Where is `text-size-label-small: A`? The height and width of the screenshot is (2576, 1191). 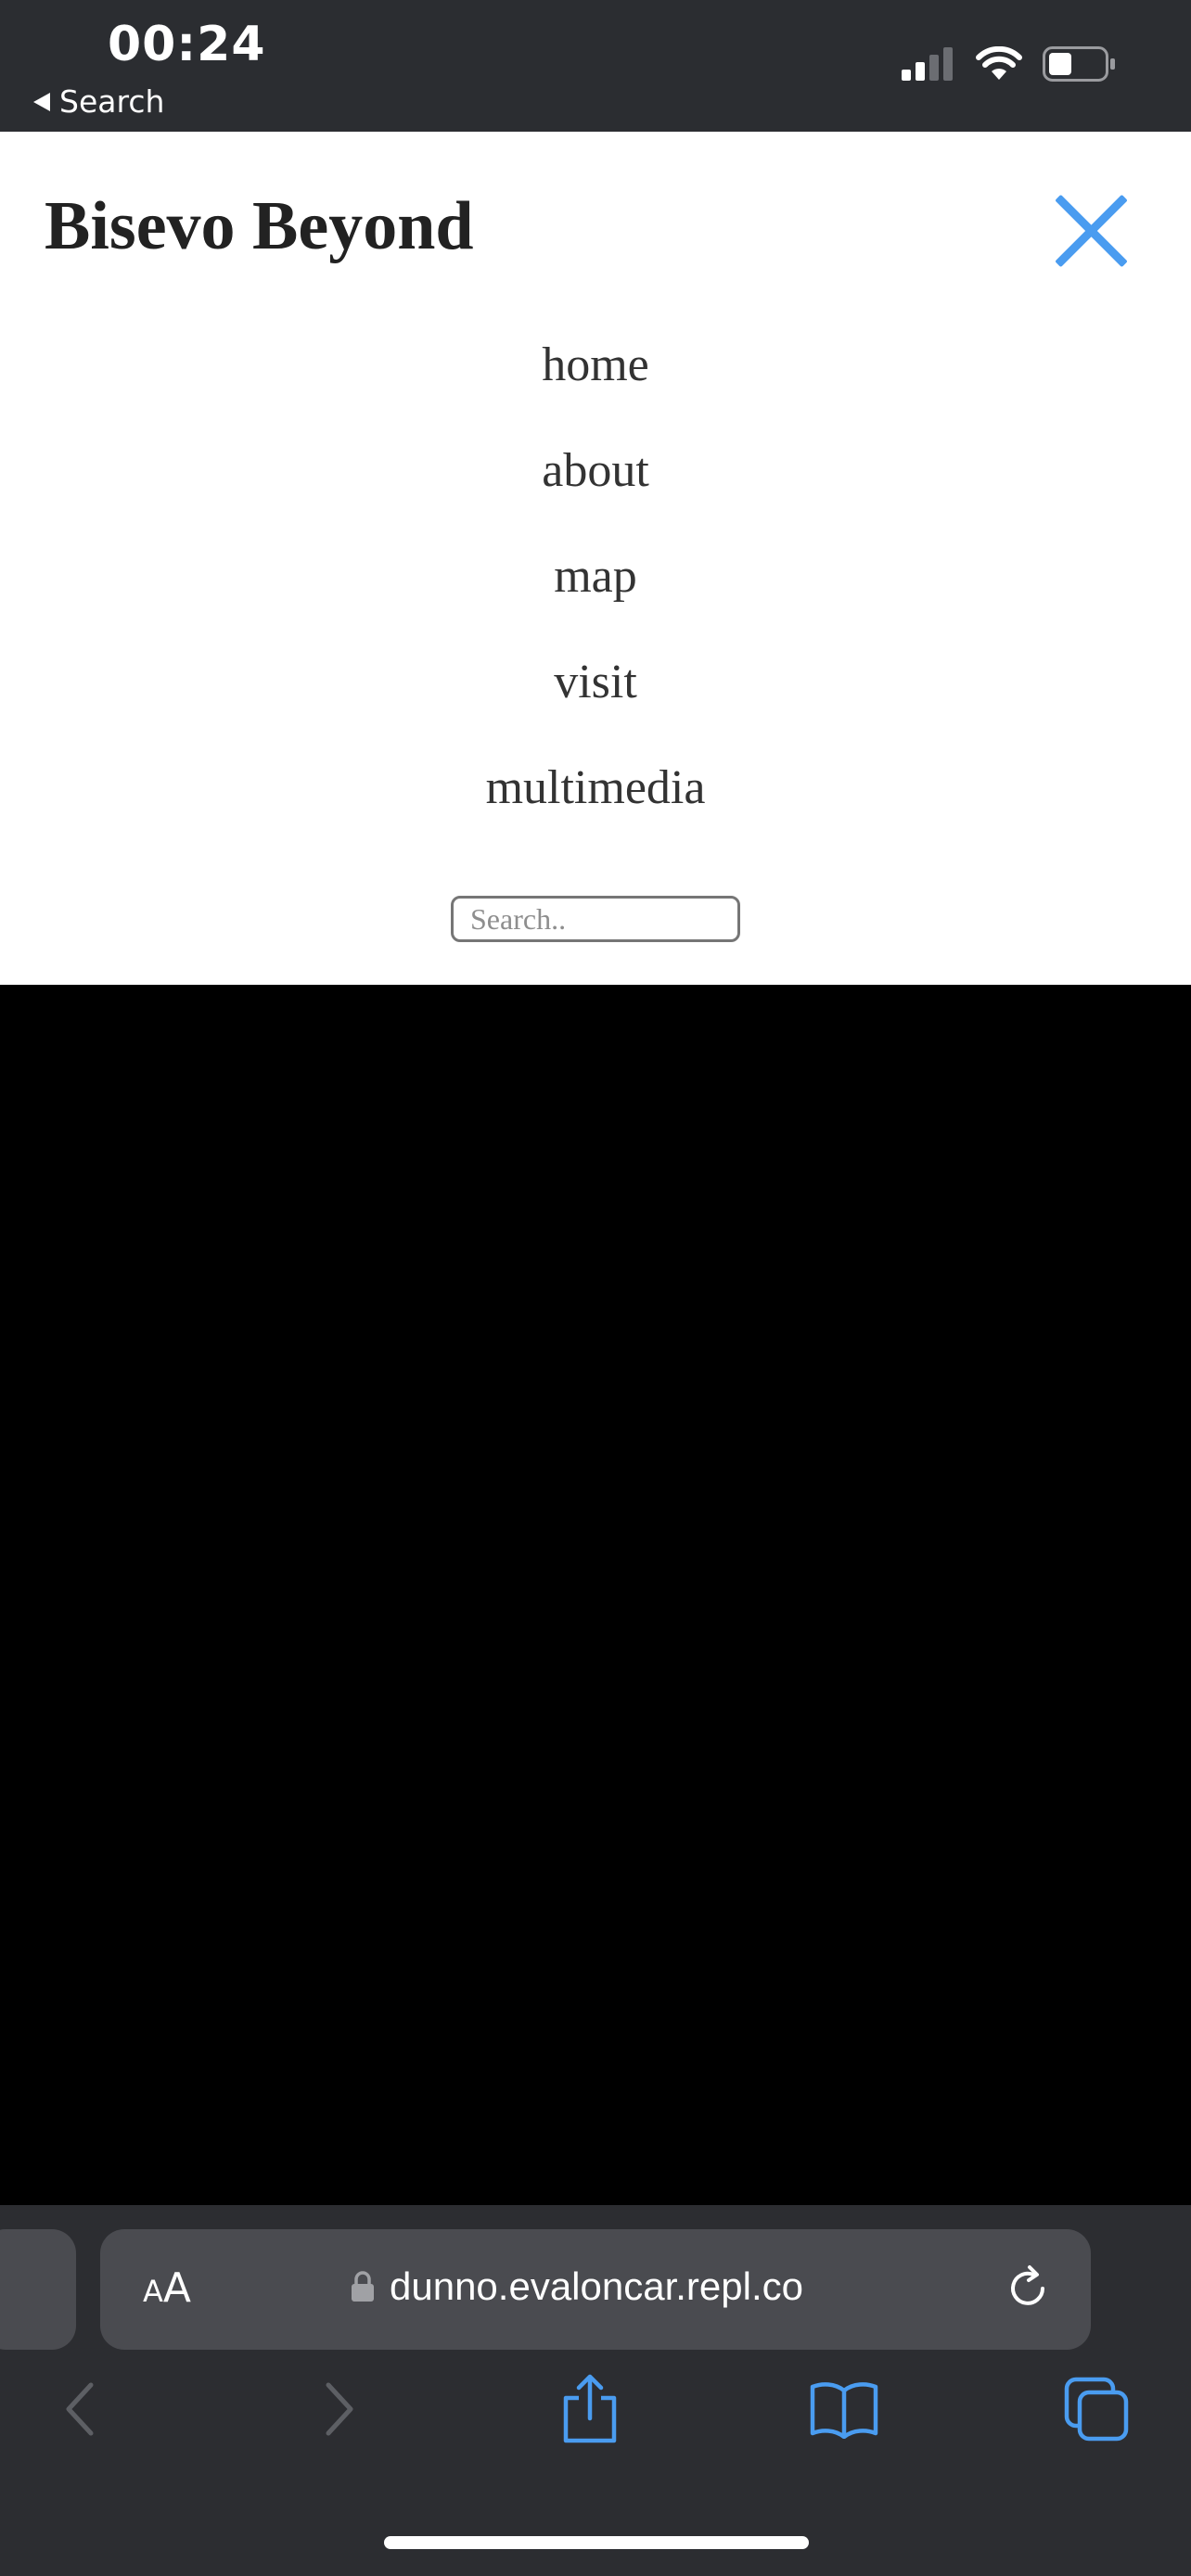
text-size-label-small: A is located at coordinates (153, 2291).